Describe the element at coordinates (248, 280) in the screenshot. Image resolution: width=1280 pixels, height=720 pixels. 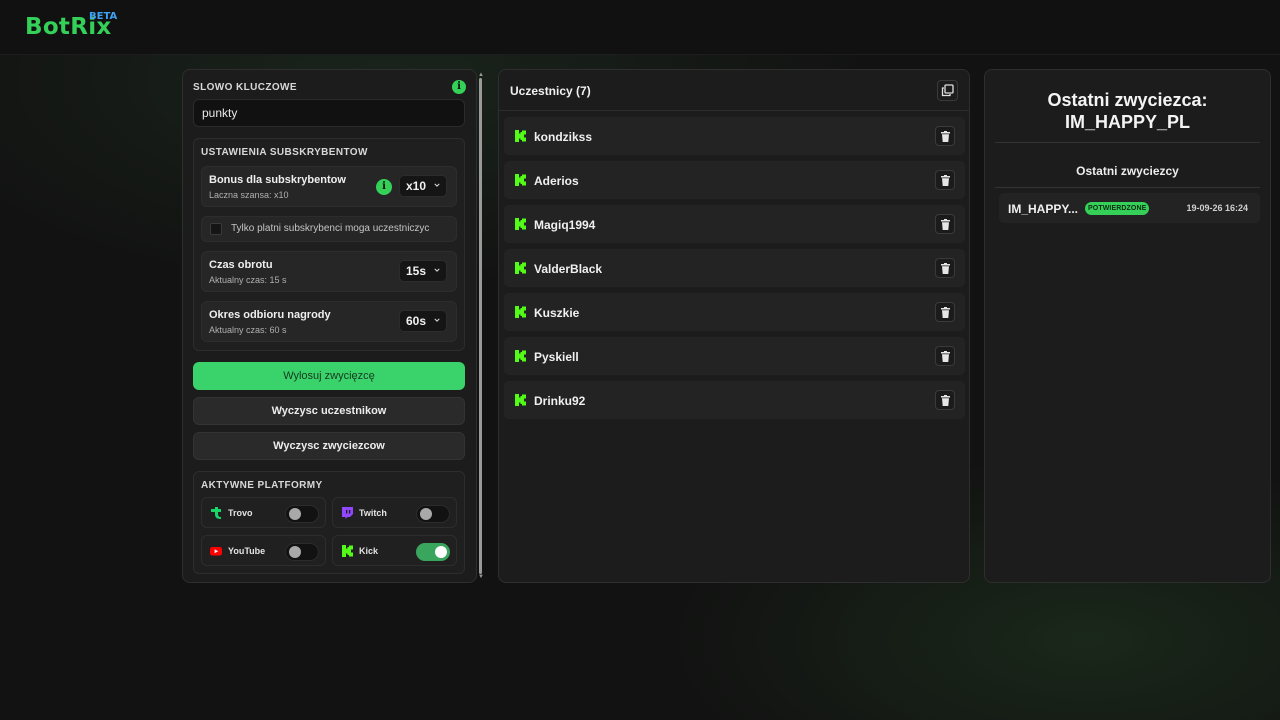
I see `spin-time-subtitle: Aktualny czas: 15 s` at that location.